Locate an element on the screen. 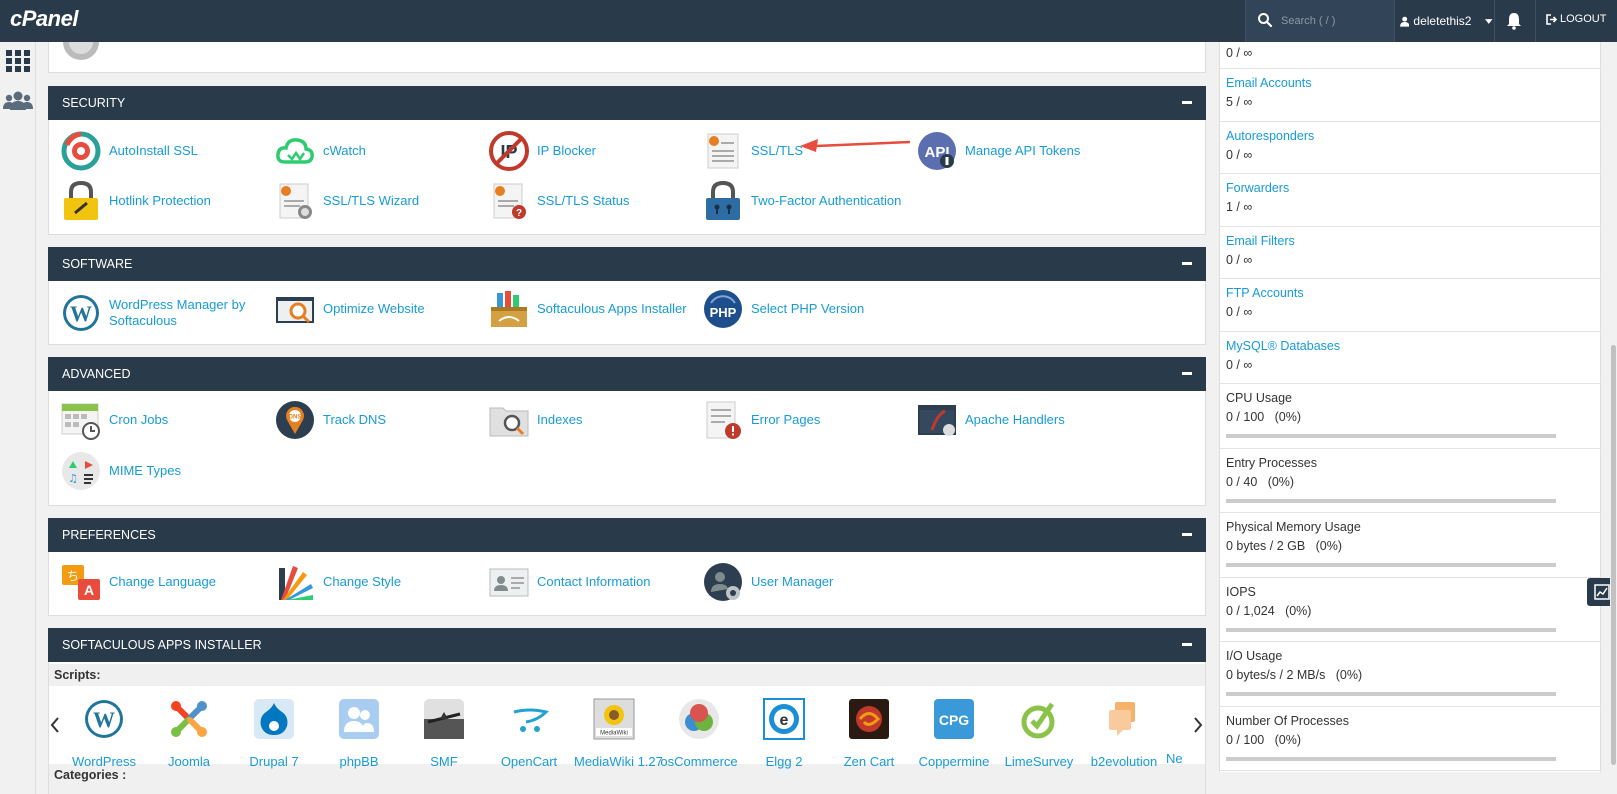 This screenshot has width=1617, height=794. app-oscommerce: osCommerce is located at coordinates (699, 733).